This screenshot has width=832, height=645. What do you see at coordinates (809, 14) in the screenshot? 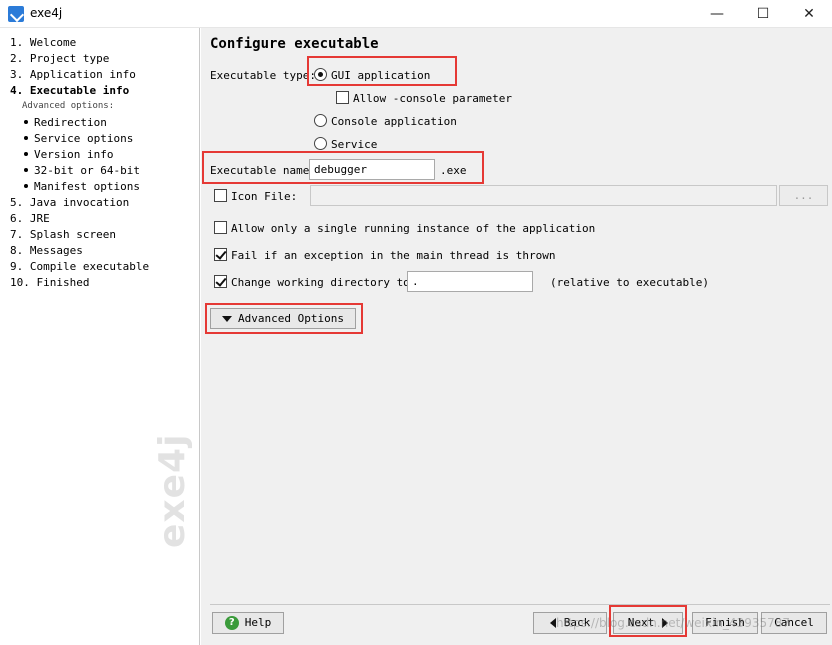
I see `close-button: ✕` at bounding box center [809, 14].